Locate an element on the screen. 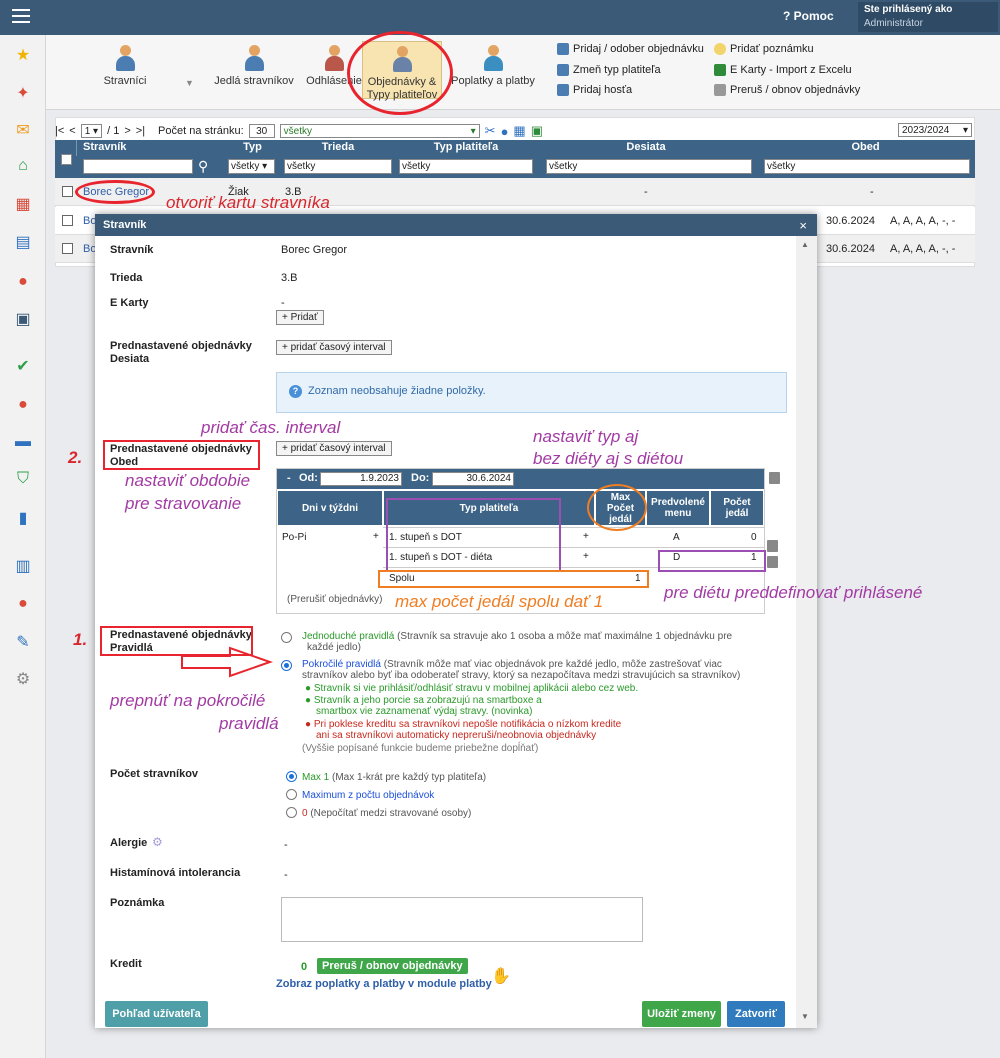 The width and height of the screenshot is (1000, 1058). column-header-obed: Obed is located at coordinates (865, 147).